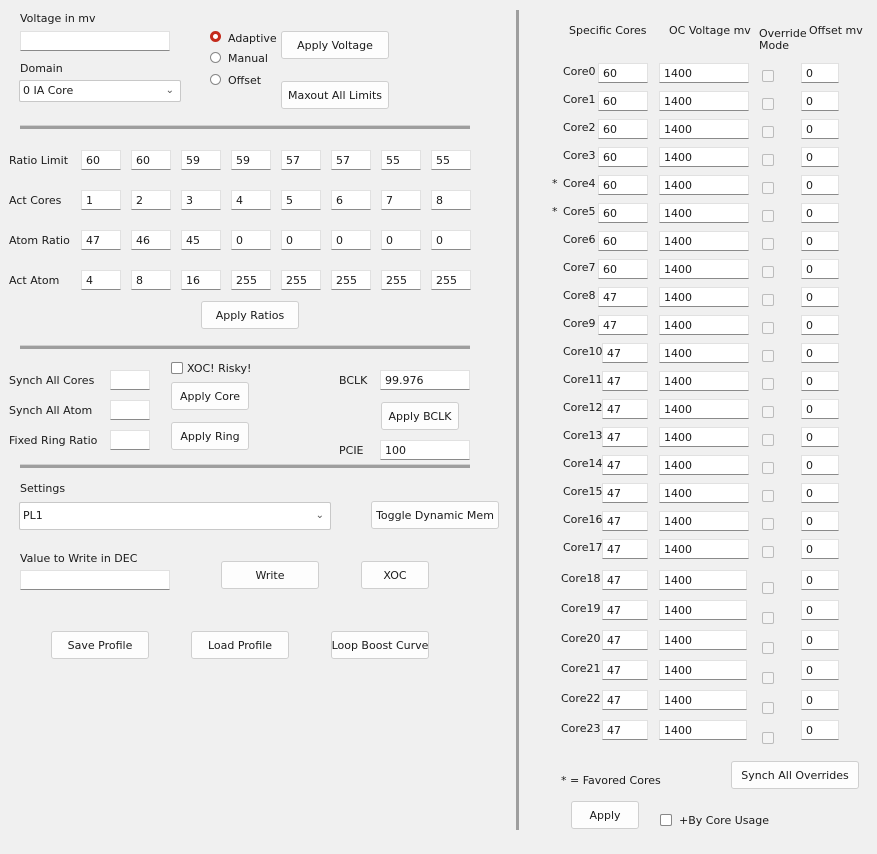 The image size is (877, 854). What do you see at coordinates (240, 645) in the screenshot?
I see `load-profile-button: Load Profile` at bounding box center [240, 645].